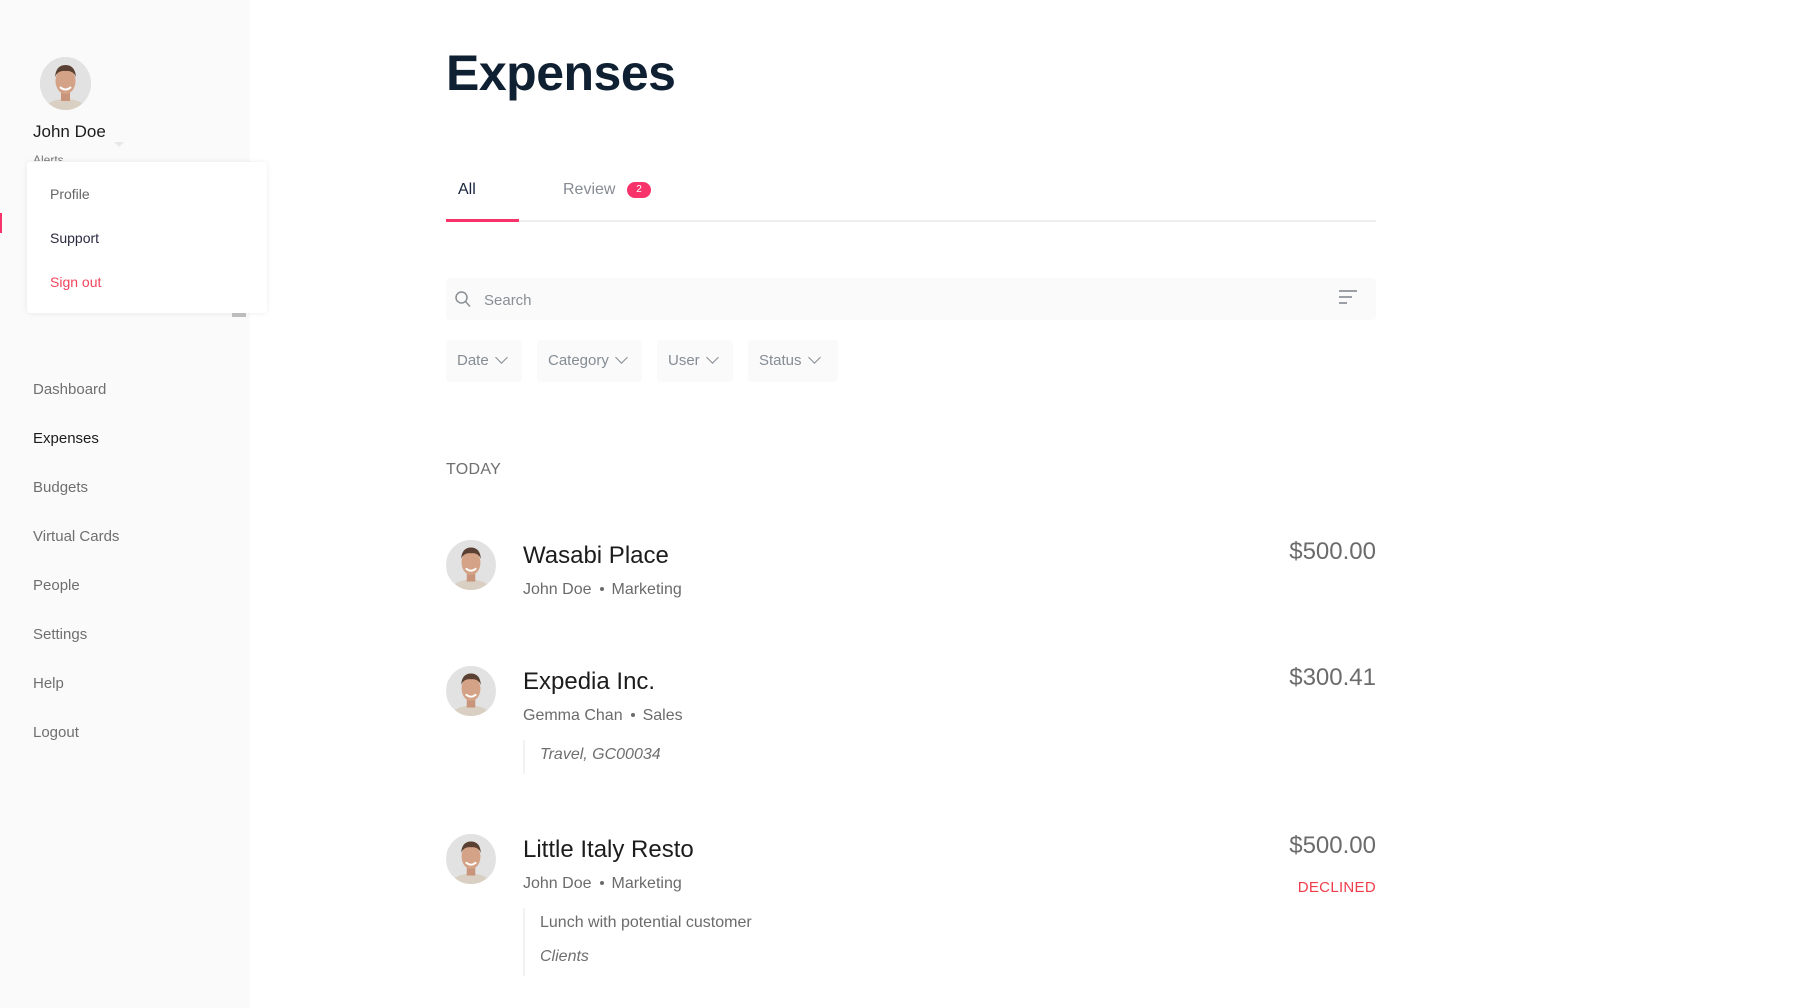 Image resolution: width=1820 pixels, height=1008 pixels. I want to click on merchant-name: Wasabi Place, so click(596, 555).